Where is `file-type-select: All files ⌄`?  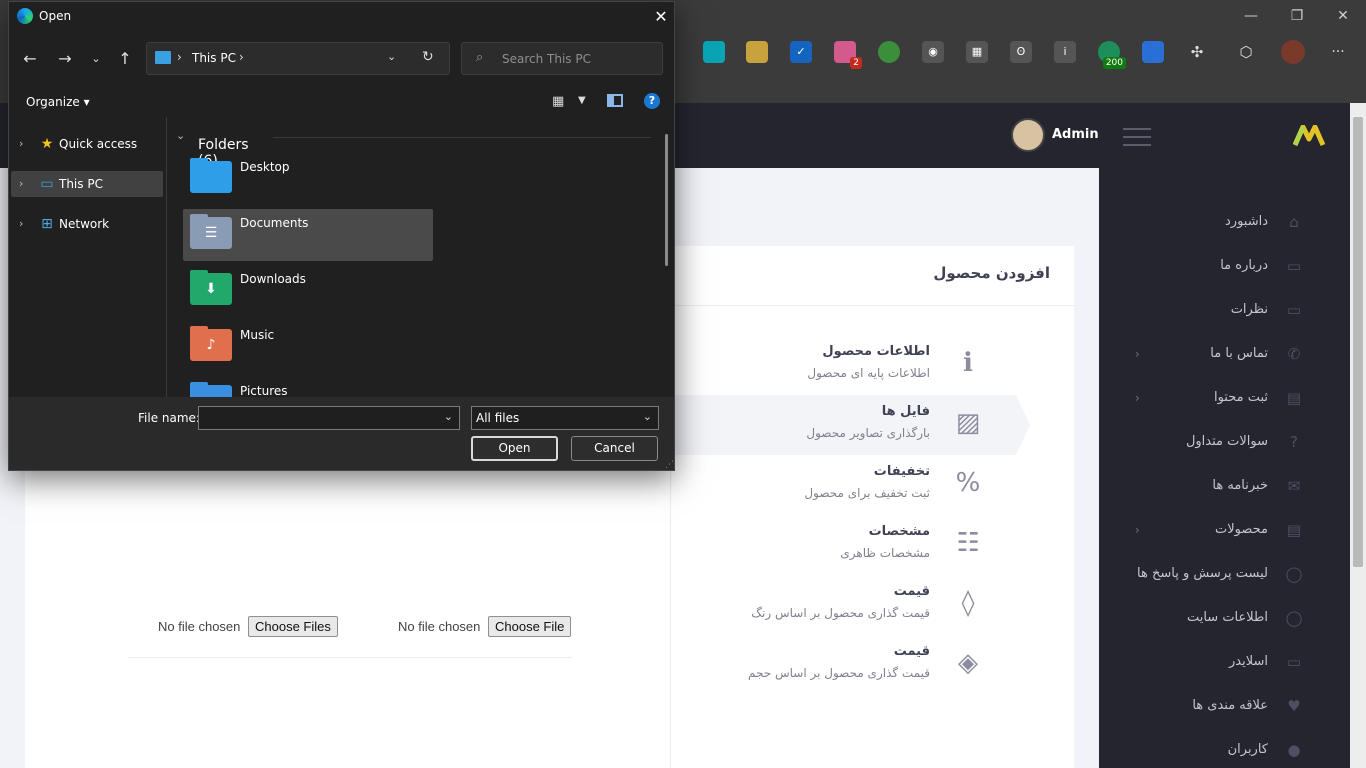 file-type-select: All files ⌄ is located at coordinates (565, 418).